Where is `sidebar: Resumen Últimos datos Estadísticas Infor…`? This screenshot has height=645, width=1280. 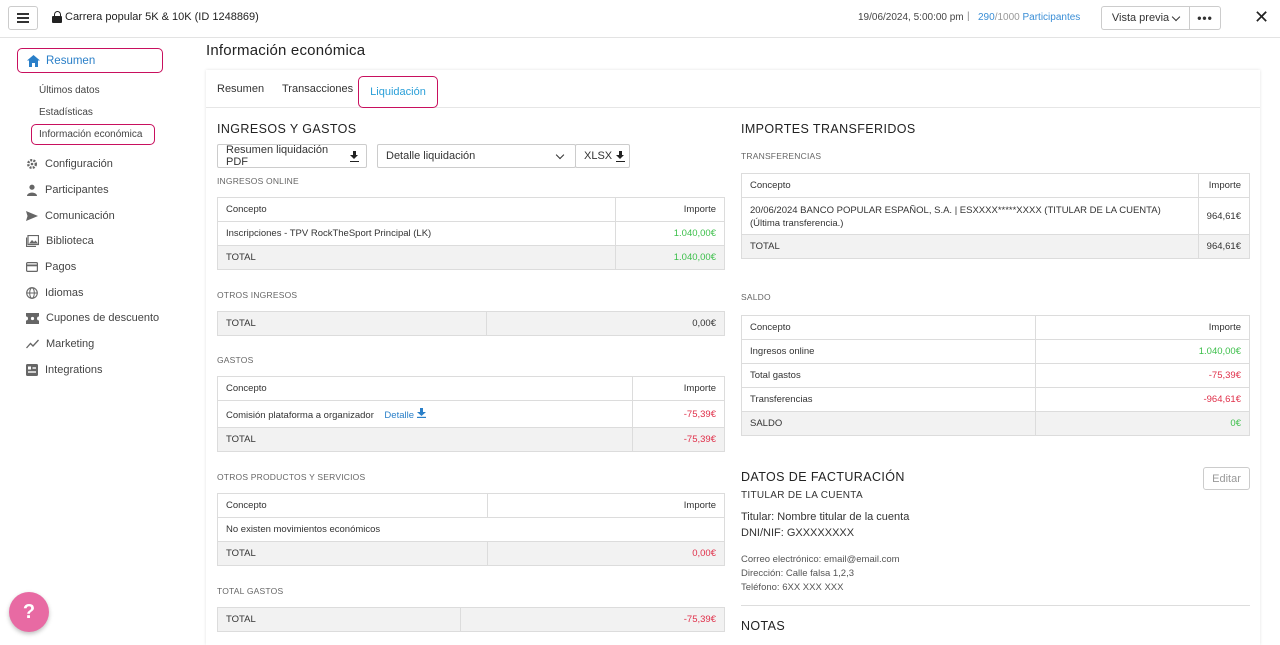 sidebar: Resumen Últimos datos Estadísticas Infor… is located at coordinates (98, 341).